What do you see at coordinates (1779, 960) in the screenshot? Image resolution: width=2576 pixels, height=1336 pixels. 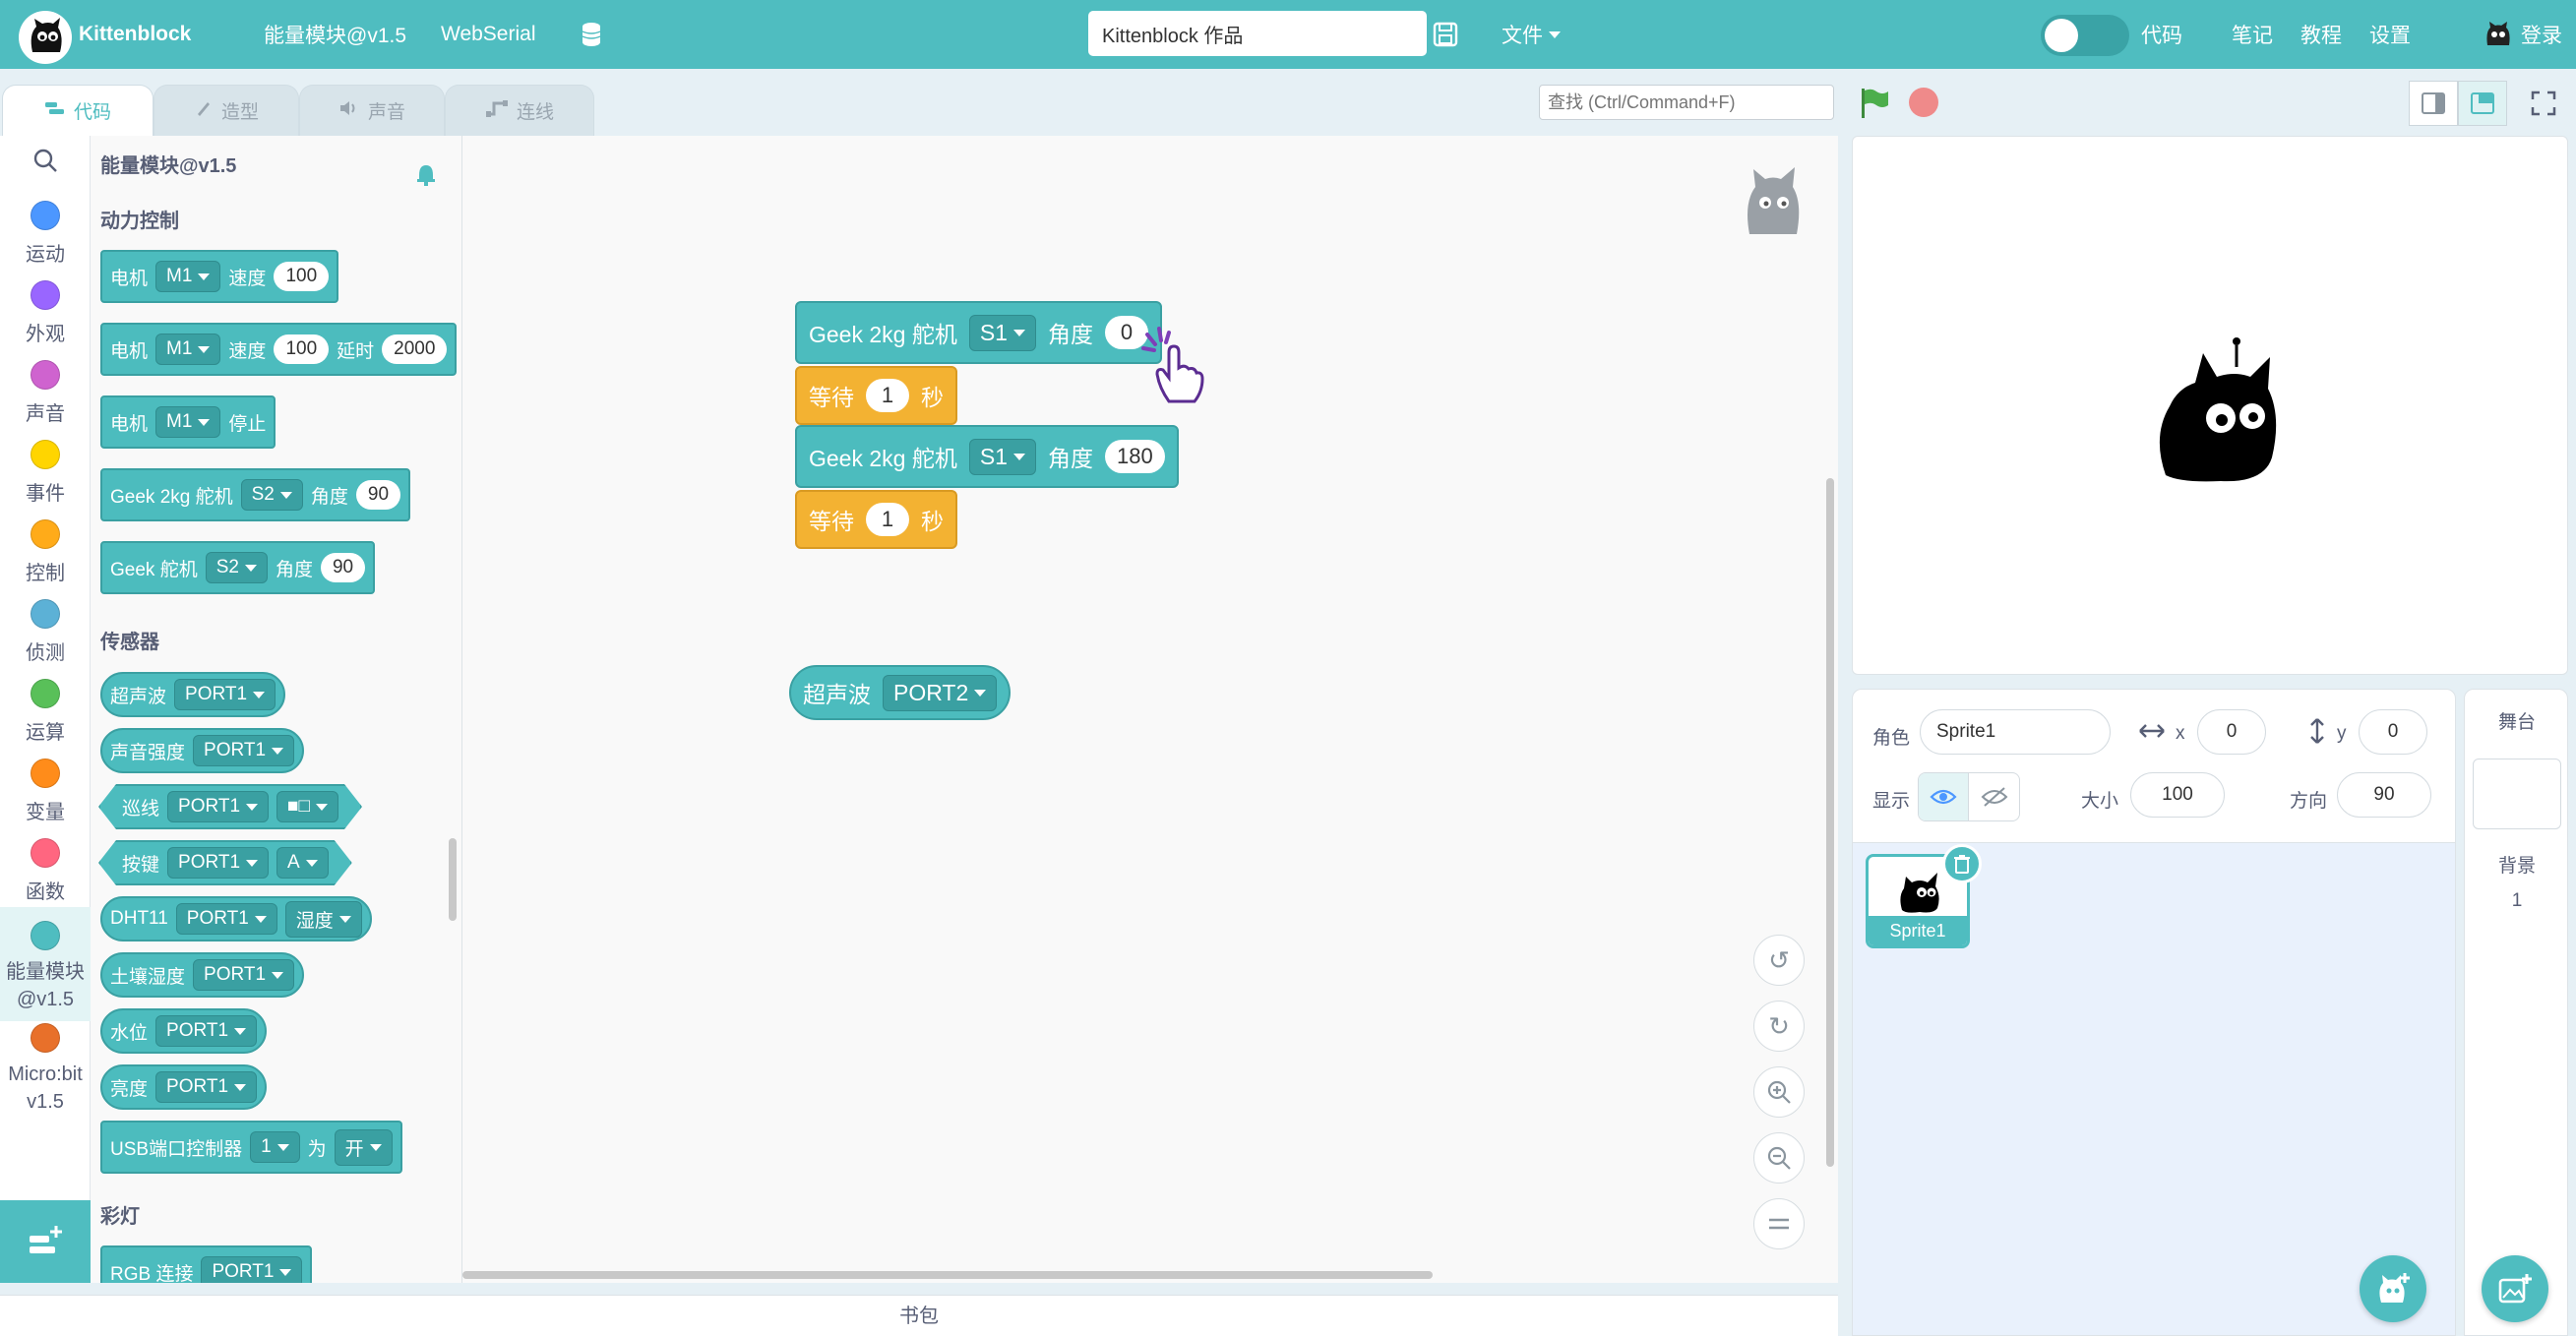 I see `undo-button: ↺` at bounding box center [1779, 960].